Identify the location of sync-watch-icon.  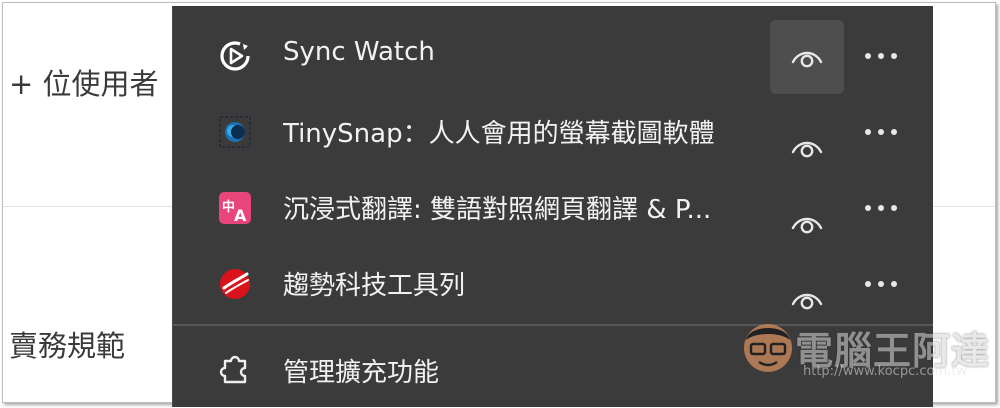
(235, 56).